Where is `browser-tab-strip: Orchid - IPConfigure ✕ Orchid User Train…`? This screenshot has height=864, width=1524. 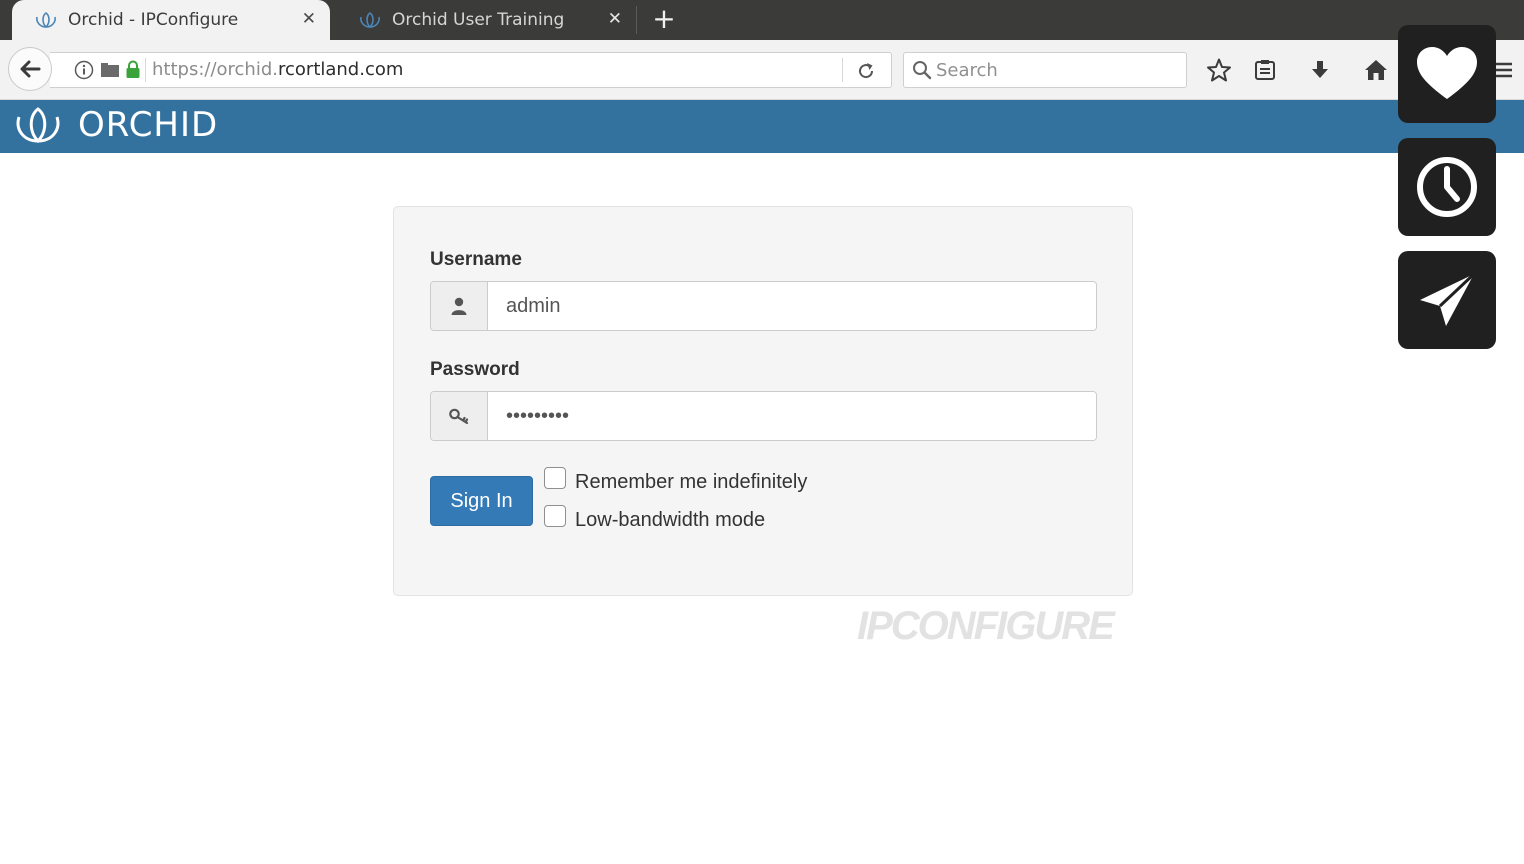
browser-tab-strip: Orchid - IPConfigure ✕ Orchid User Train… is located at coordinates (762, 20).